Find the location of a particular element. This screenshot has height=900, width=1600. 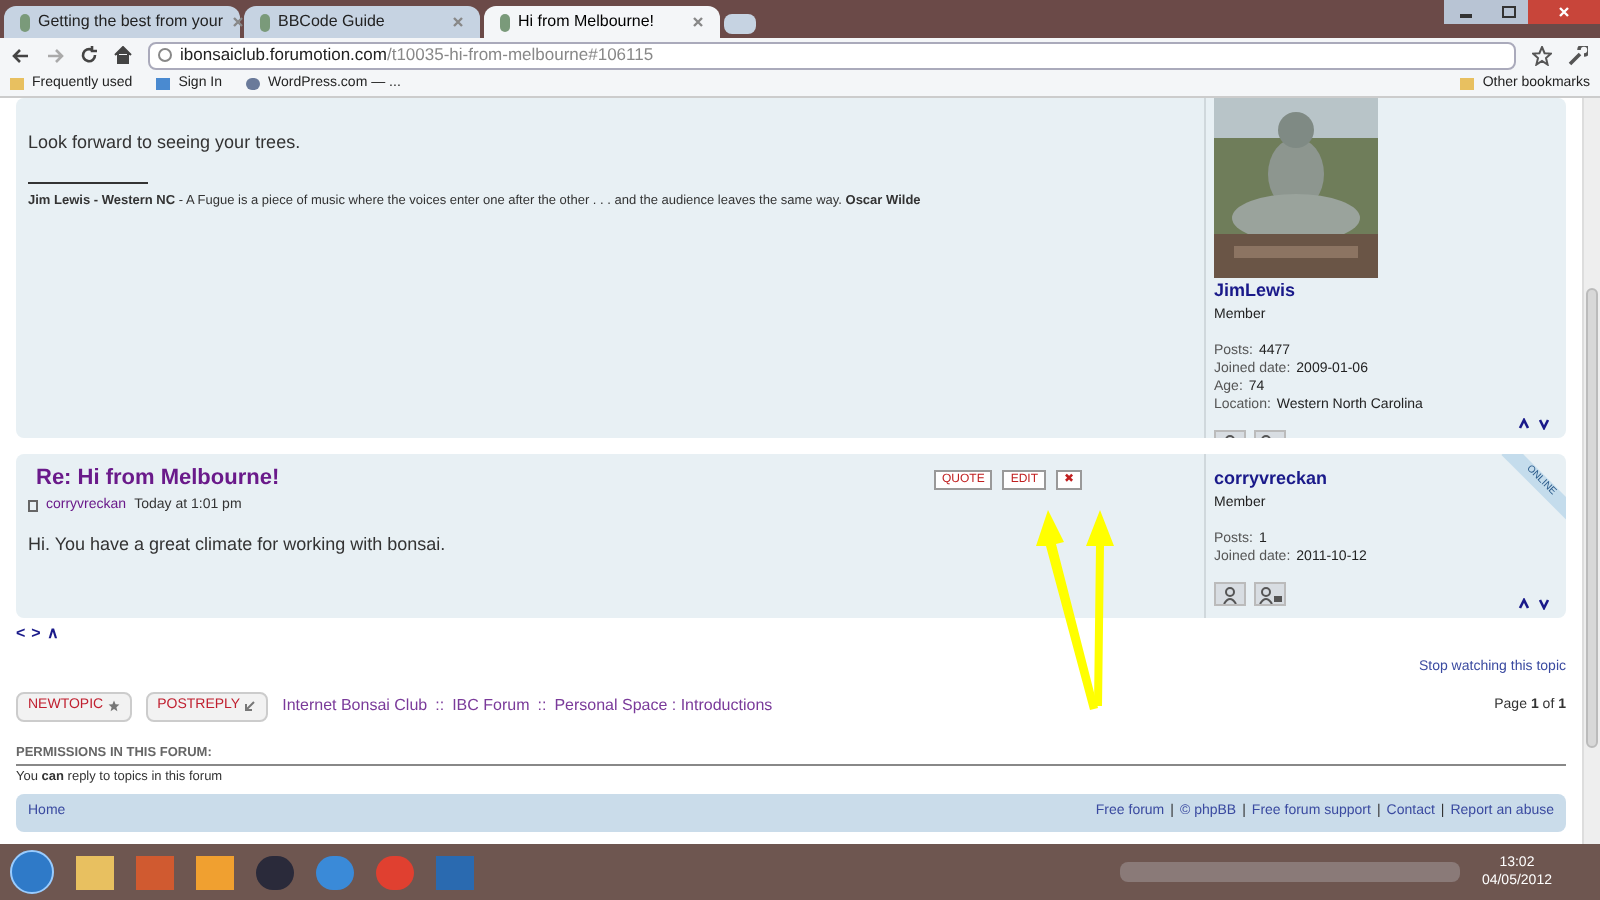

browser-tab: BBCode Guide is located at coordinates (362, 22).